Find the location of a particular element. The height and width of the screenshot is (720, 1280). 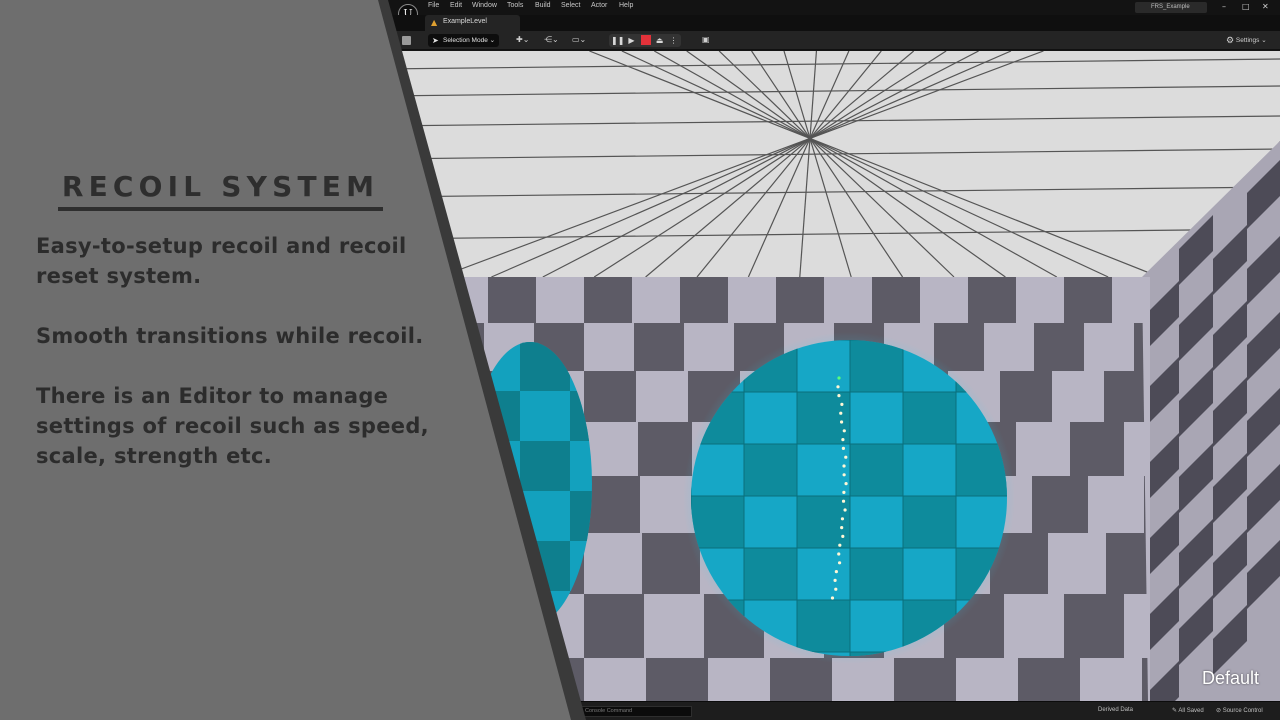

feature-text-line: reset system. is located at coordinates (119, 276).